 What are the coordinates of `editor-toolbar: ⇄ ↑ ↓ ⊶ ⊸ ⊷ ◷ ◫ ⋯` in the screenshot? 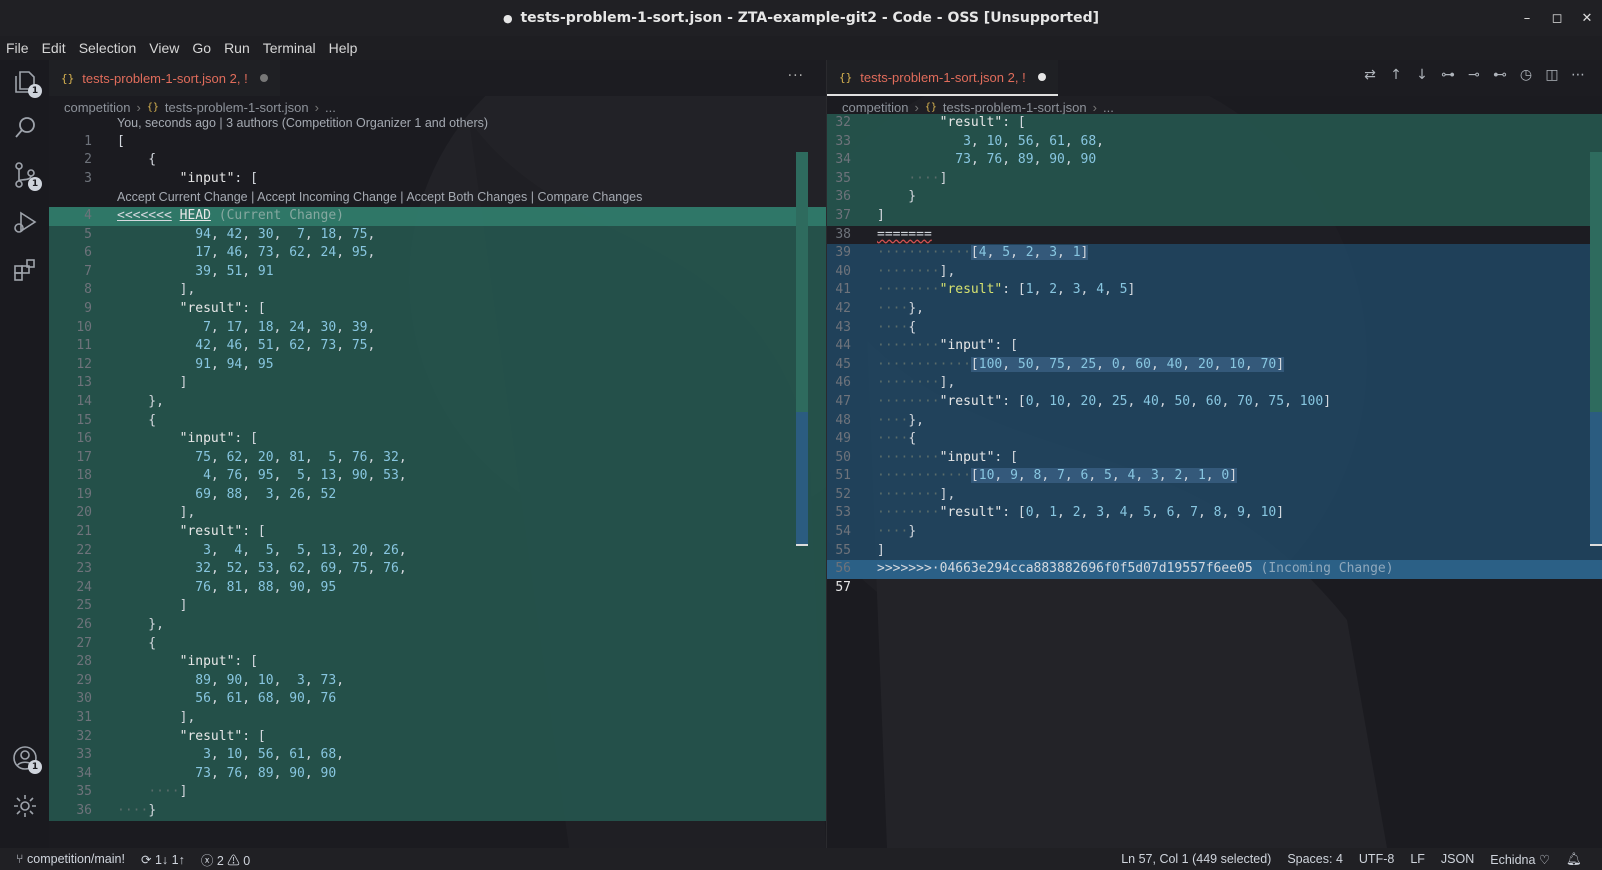 It's located at (1474, 75).